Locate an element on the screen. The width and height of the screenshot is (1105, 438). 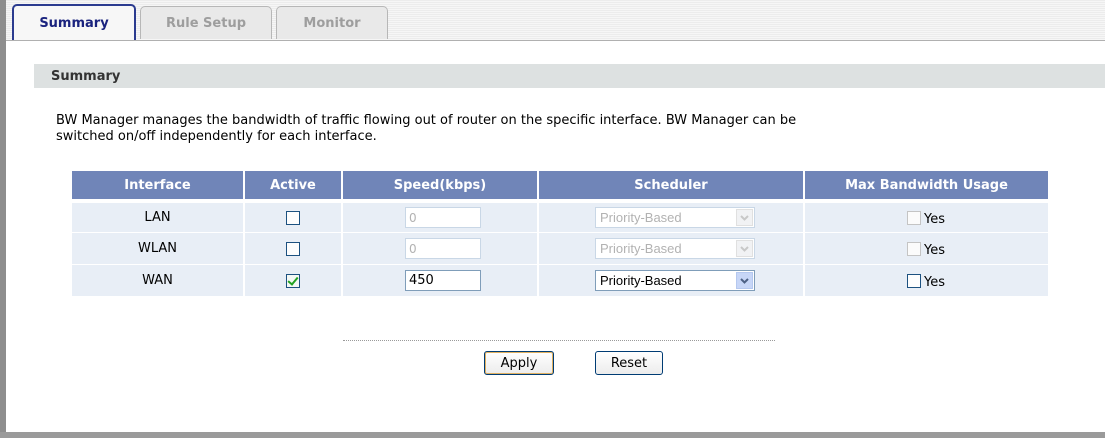
scheduler-select-wan: Priority-Based is located at coordinates (675, 280).